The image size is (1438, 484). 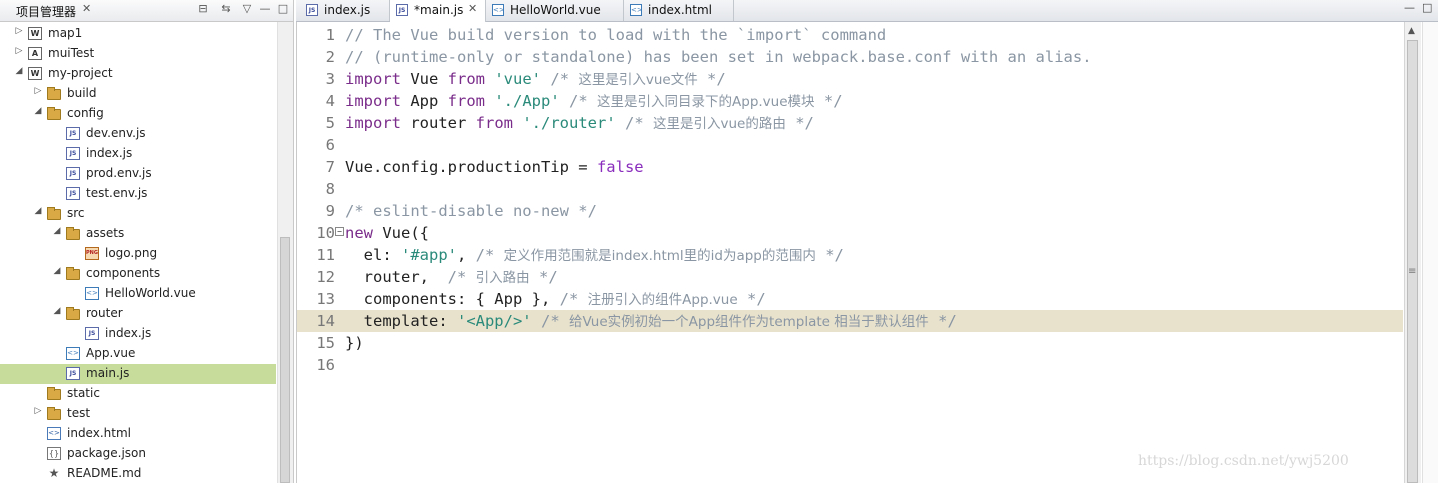 I want to click on explorer-tab-title: 项目管理器, so click(x=46, y=11).